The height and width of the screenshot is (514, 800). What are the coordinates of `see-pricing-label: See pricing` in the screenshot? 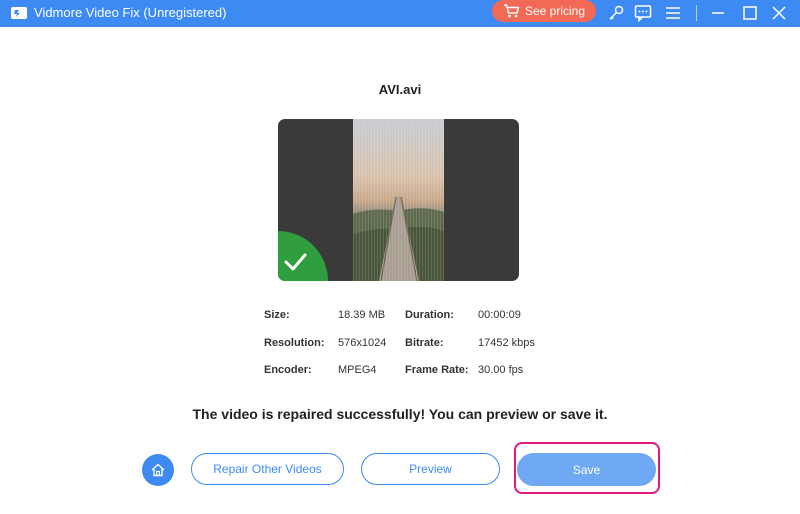 It's located at (555, 11).